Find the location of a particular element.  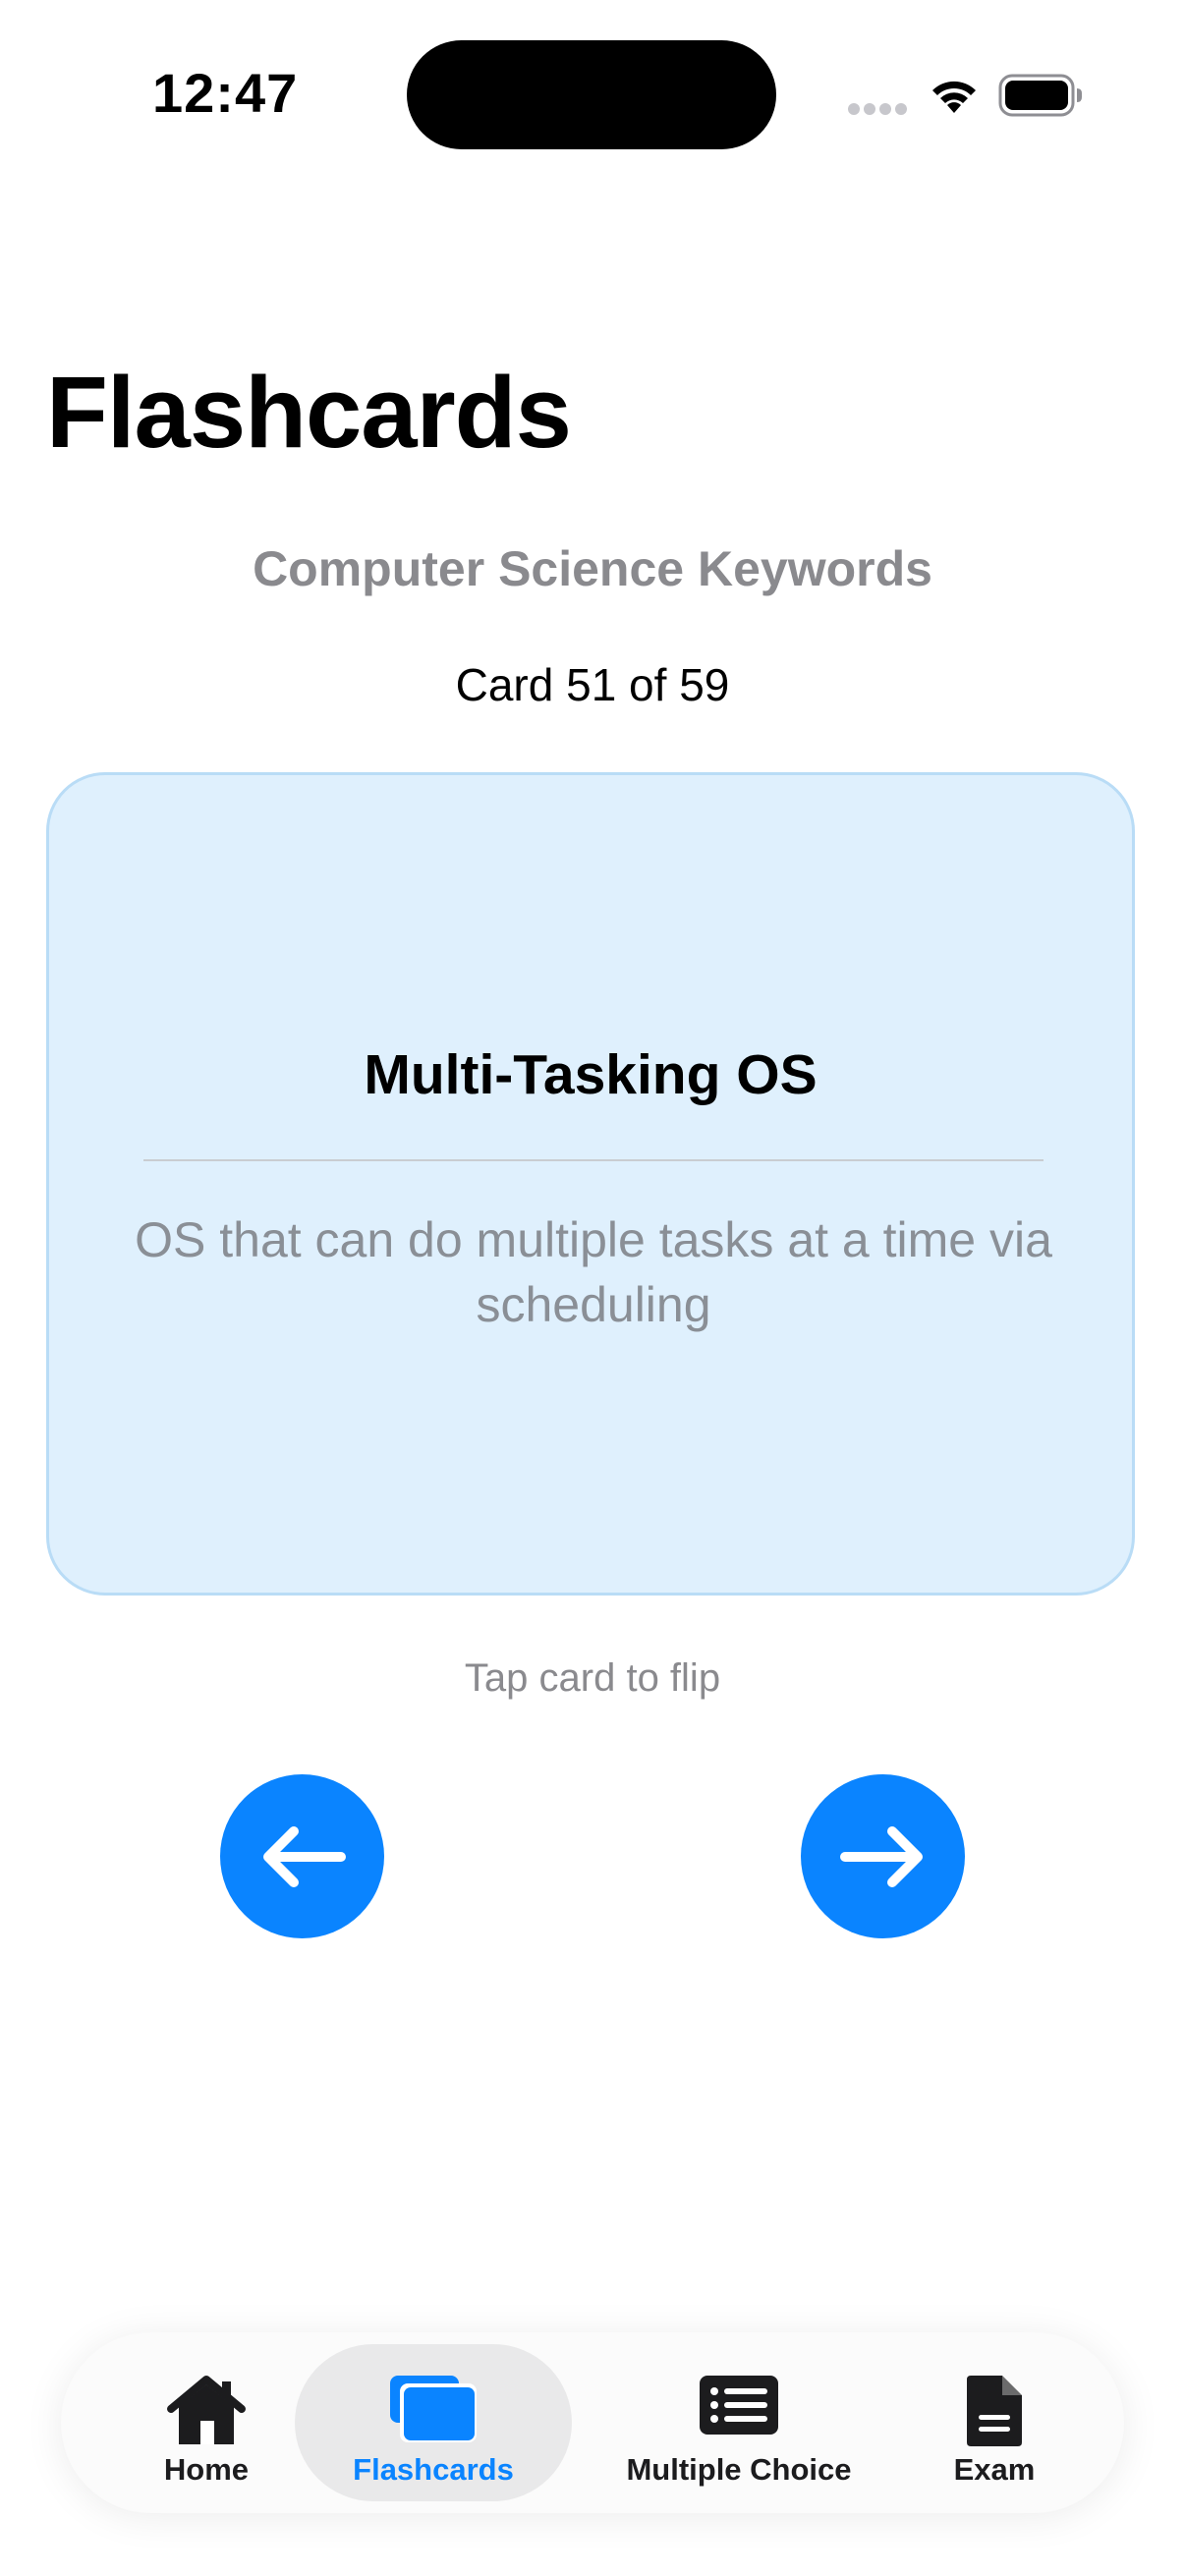

card-counter: Card 51 of 59 is located at coordinates (592, 684).